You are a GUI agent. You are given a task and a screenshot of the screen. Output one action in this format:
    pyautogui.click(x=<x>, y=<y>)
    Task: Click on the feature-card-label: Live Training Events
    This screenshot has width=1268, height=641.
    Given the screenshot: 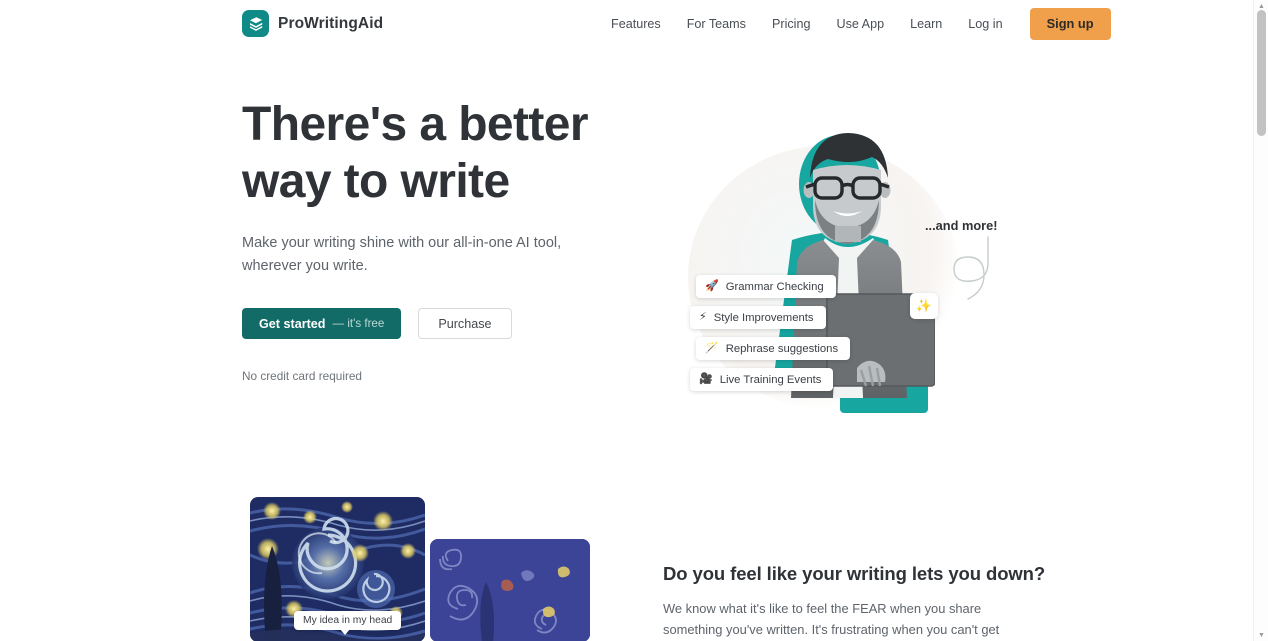 What is the action you would take?
    pyautogui.click(x=770, y=379)
    